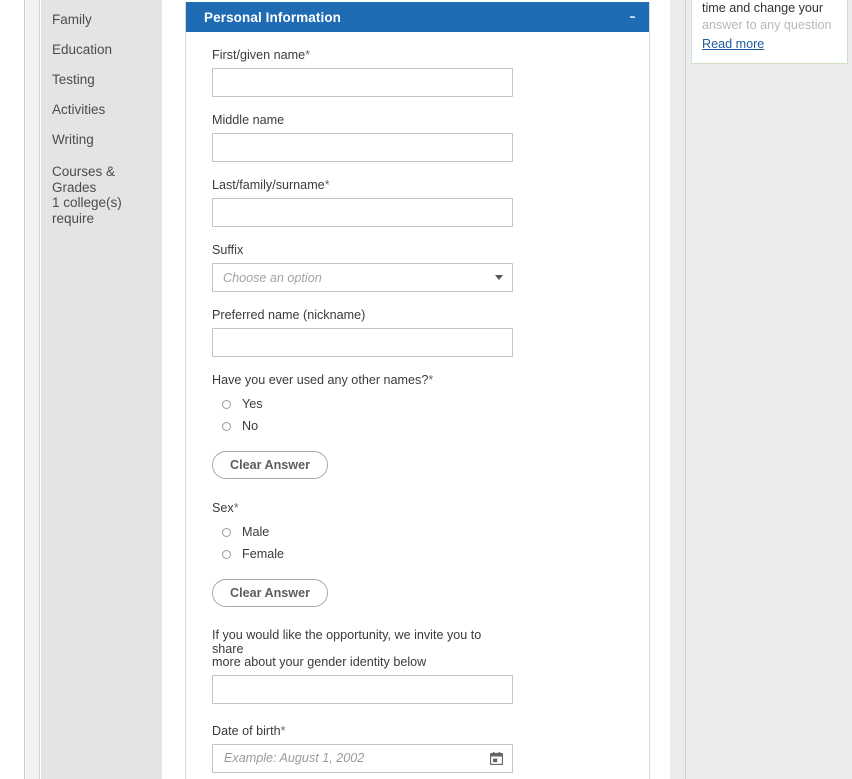  I want to click on date-of-birth-placeholder: Example: August 1, 2002, so click(294, 758).